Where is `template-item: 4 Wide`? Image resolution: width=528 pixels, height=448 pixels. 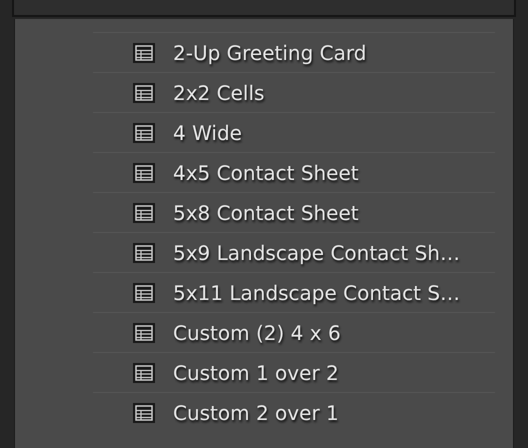
template-item: 4 Wide is located at coordinates (207, 132).